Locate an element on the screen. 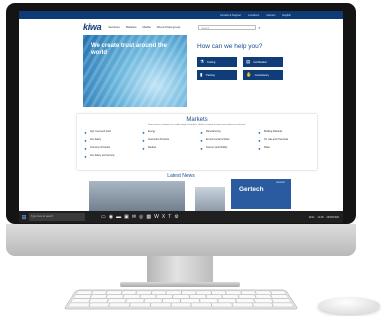 This screenshot has height=316, width=387. photos-icon: ▩ is located at coordinates (148, 217).